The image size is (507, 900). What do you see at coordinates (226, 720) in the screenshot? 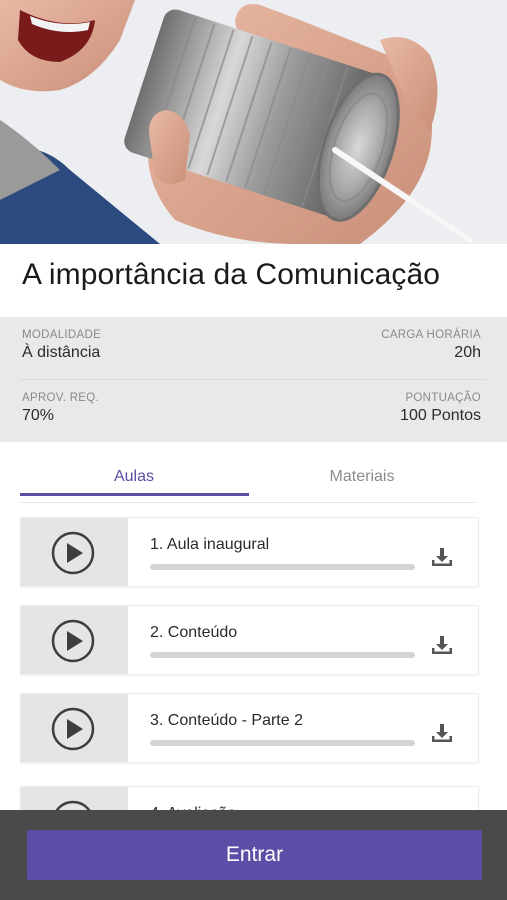
I see `lesson-name: 3. Conteúdo - Parte 2` at bounding box center [226, 720].